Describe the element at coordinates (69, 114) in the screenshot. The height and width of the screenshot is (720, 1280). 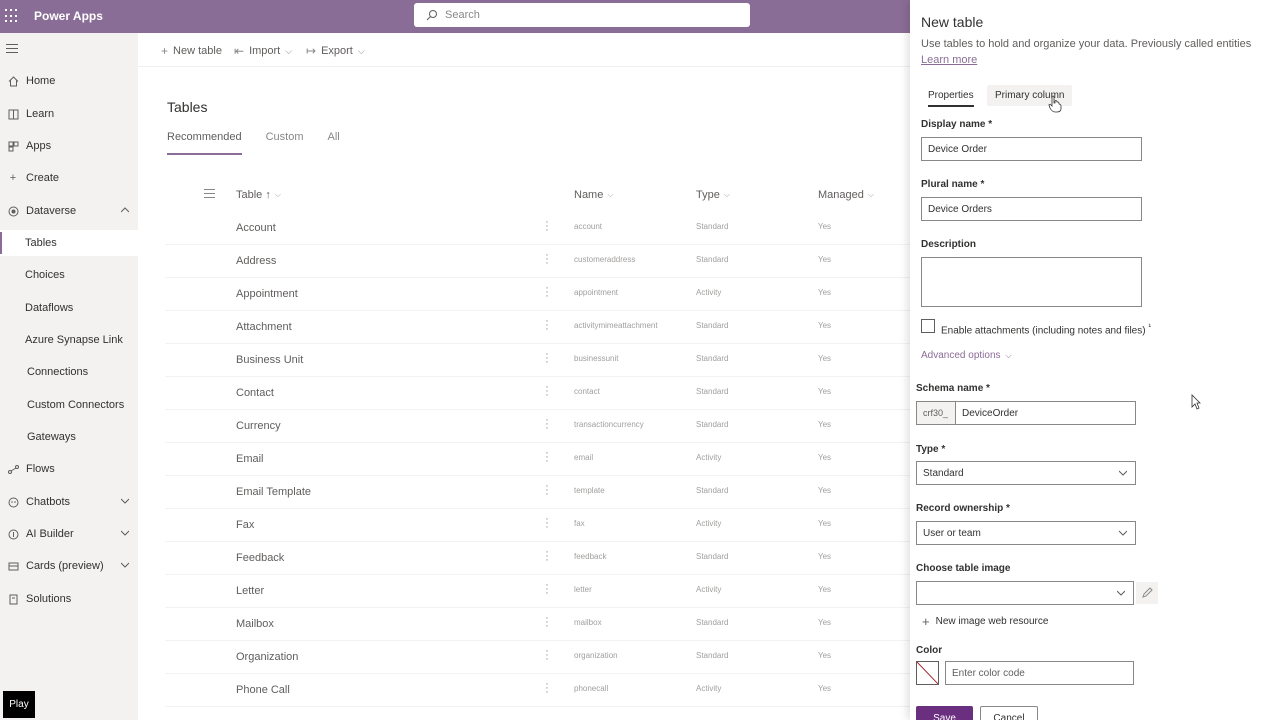
I see `sidebar-item-learn: Learn` at that location.